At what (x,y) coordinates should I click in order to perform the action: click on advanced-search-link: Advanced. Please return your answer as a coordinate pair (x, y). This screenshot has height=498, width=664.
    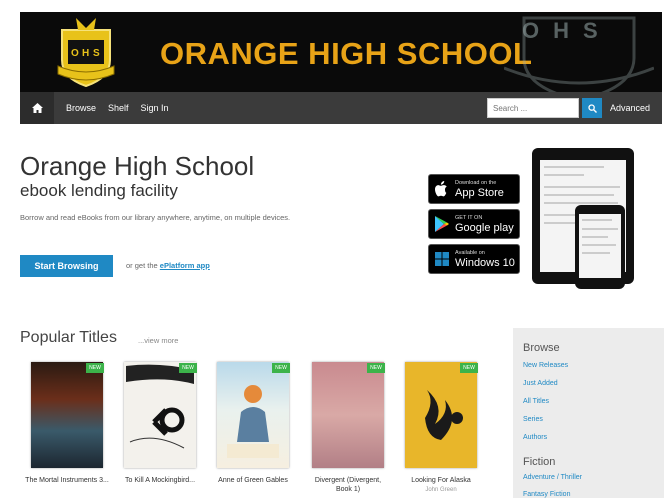
    Looking at the image, I should click on (630, 108).